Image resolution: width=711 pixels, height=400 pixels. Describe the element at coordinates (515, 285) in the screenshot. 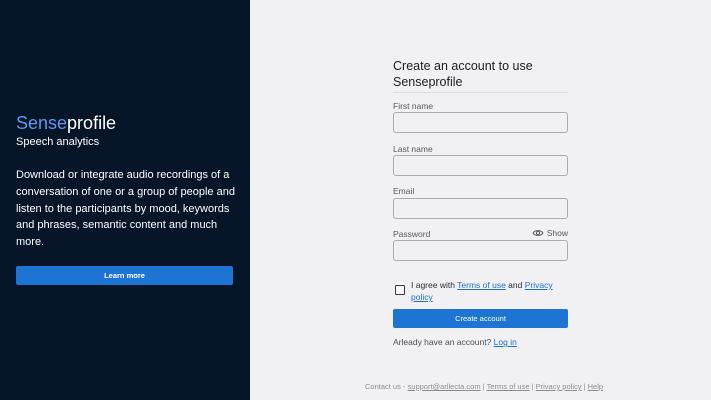

I see `agree-and: and` at that location.